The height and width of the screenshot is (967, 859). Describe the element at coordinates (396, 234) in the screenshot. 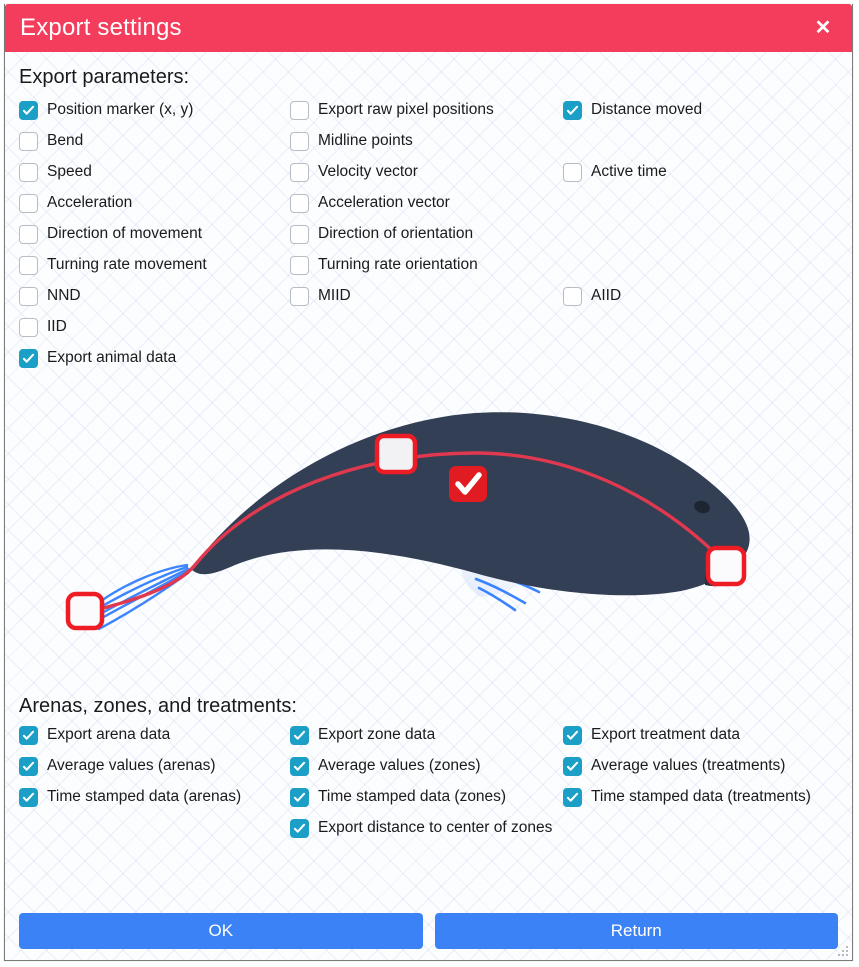

I see `checkbox-direction-of-orientation-label: Direction of orientation` at that location.